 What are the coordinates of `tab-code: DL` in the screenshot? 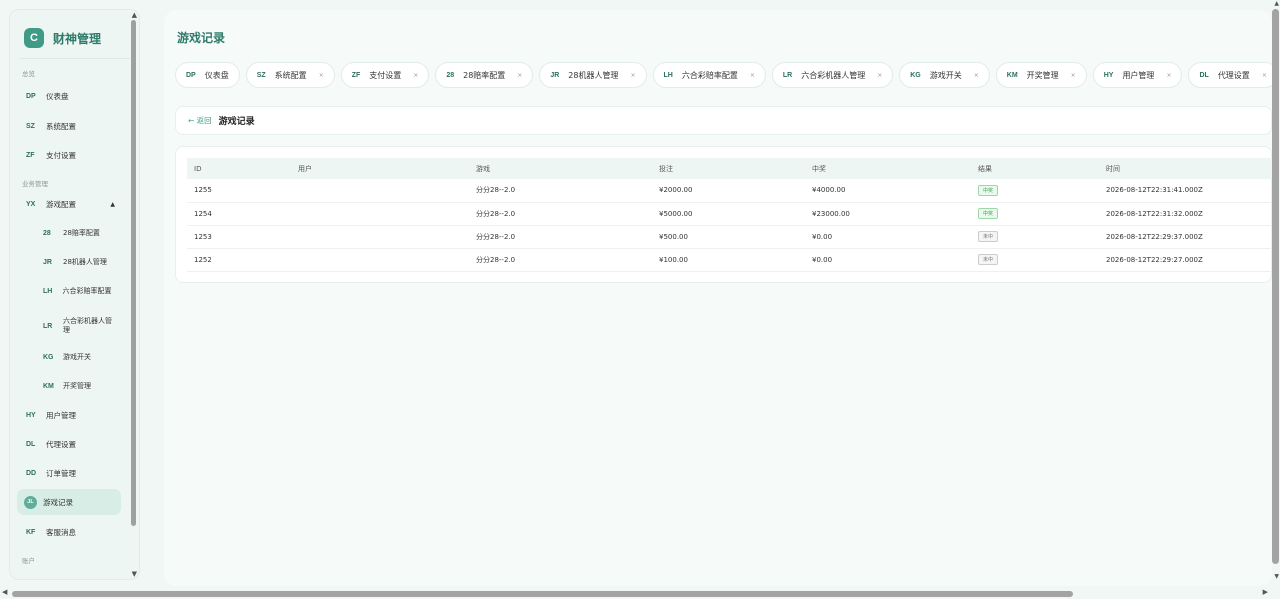 It's located at (1204, 75).